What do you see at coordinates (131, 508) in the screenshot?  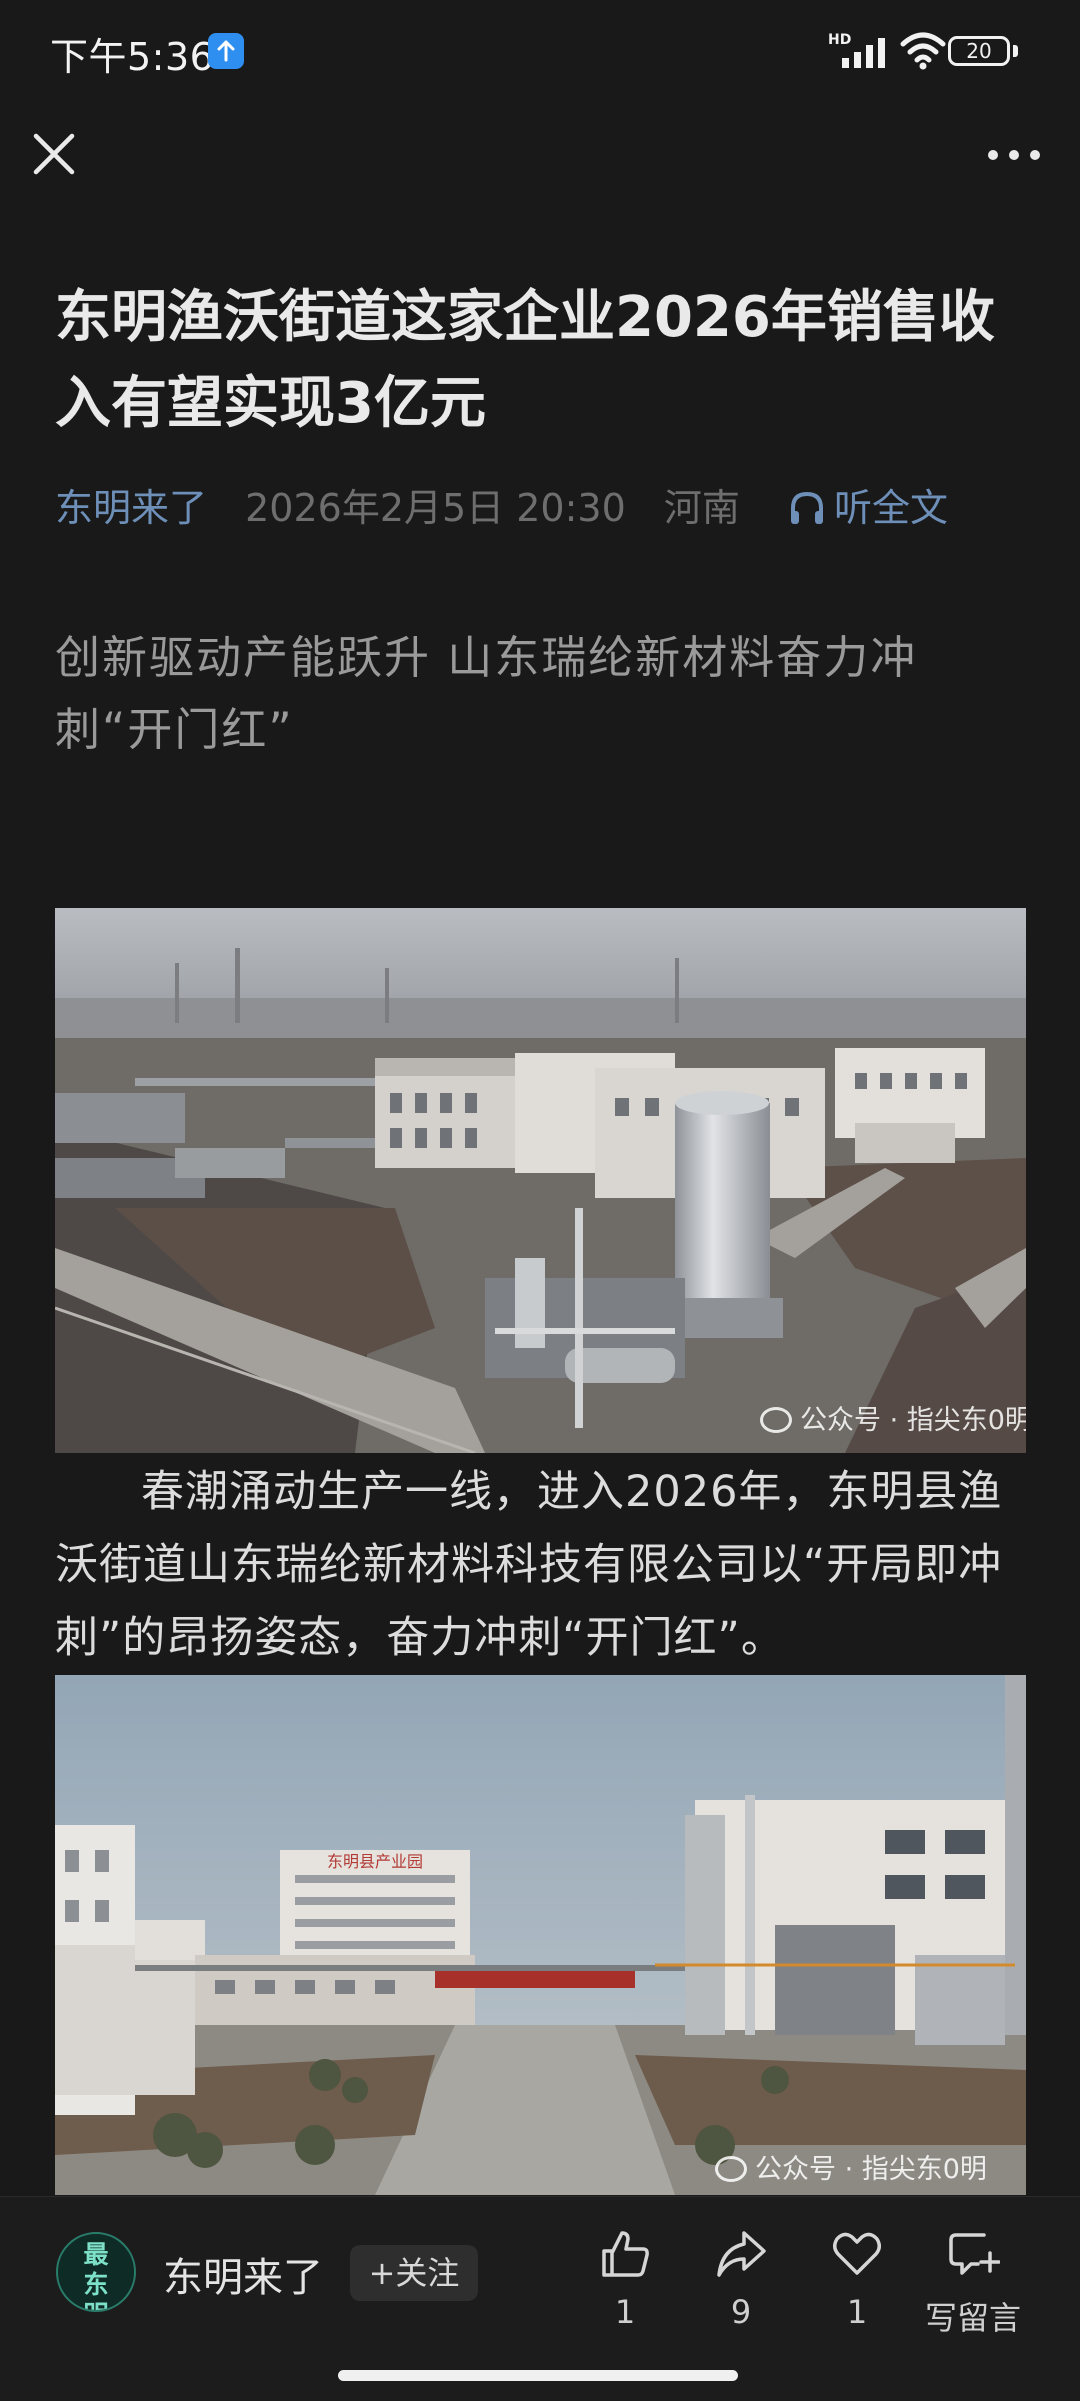 I see `author-link: 东明来了` at bounding box center [131, 508].